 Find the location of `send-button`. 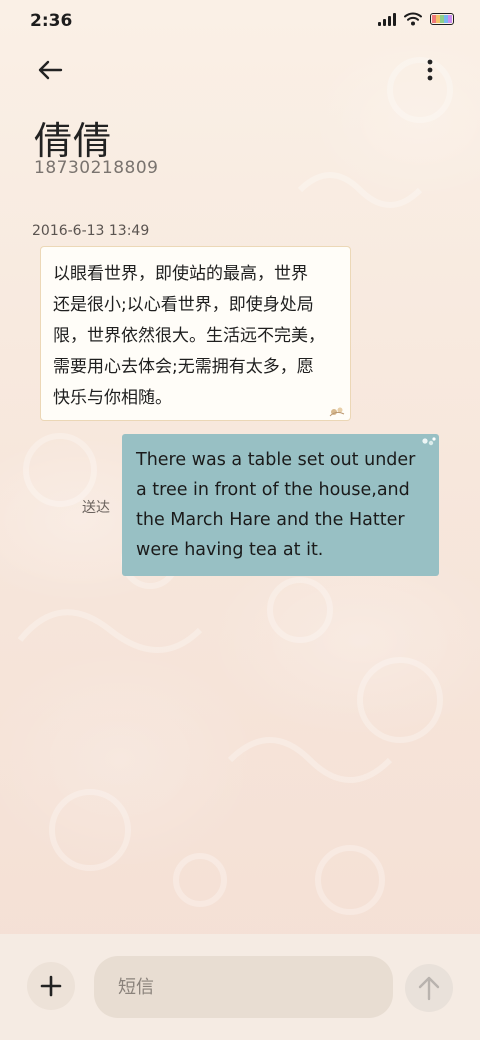

send-button is located at coordinates (429, 988).